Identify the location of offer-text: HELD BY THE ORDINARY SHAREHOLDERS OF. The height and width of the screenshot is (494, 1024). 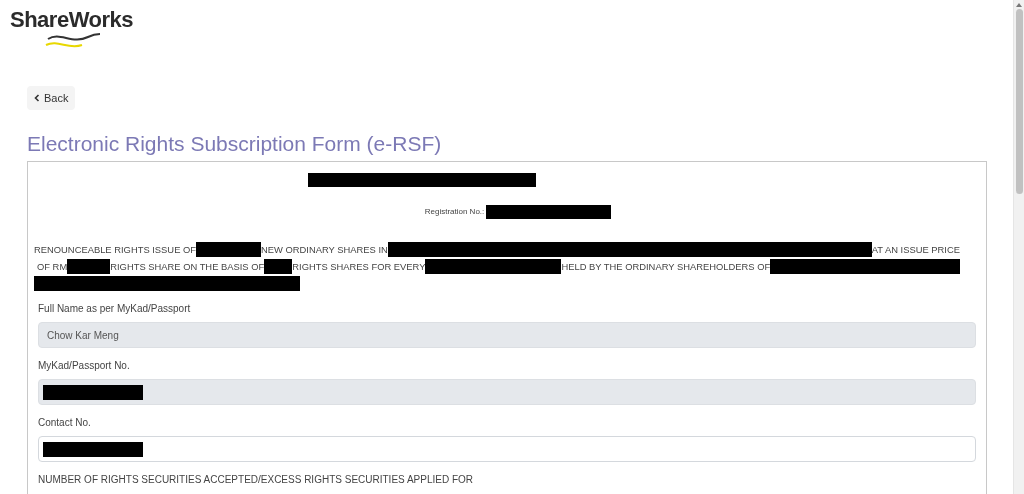
(666, 266).